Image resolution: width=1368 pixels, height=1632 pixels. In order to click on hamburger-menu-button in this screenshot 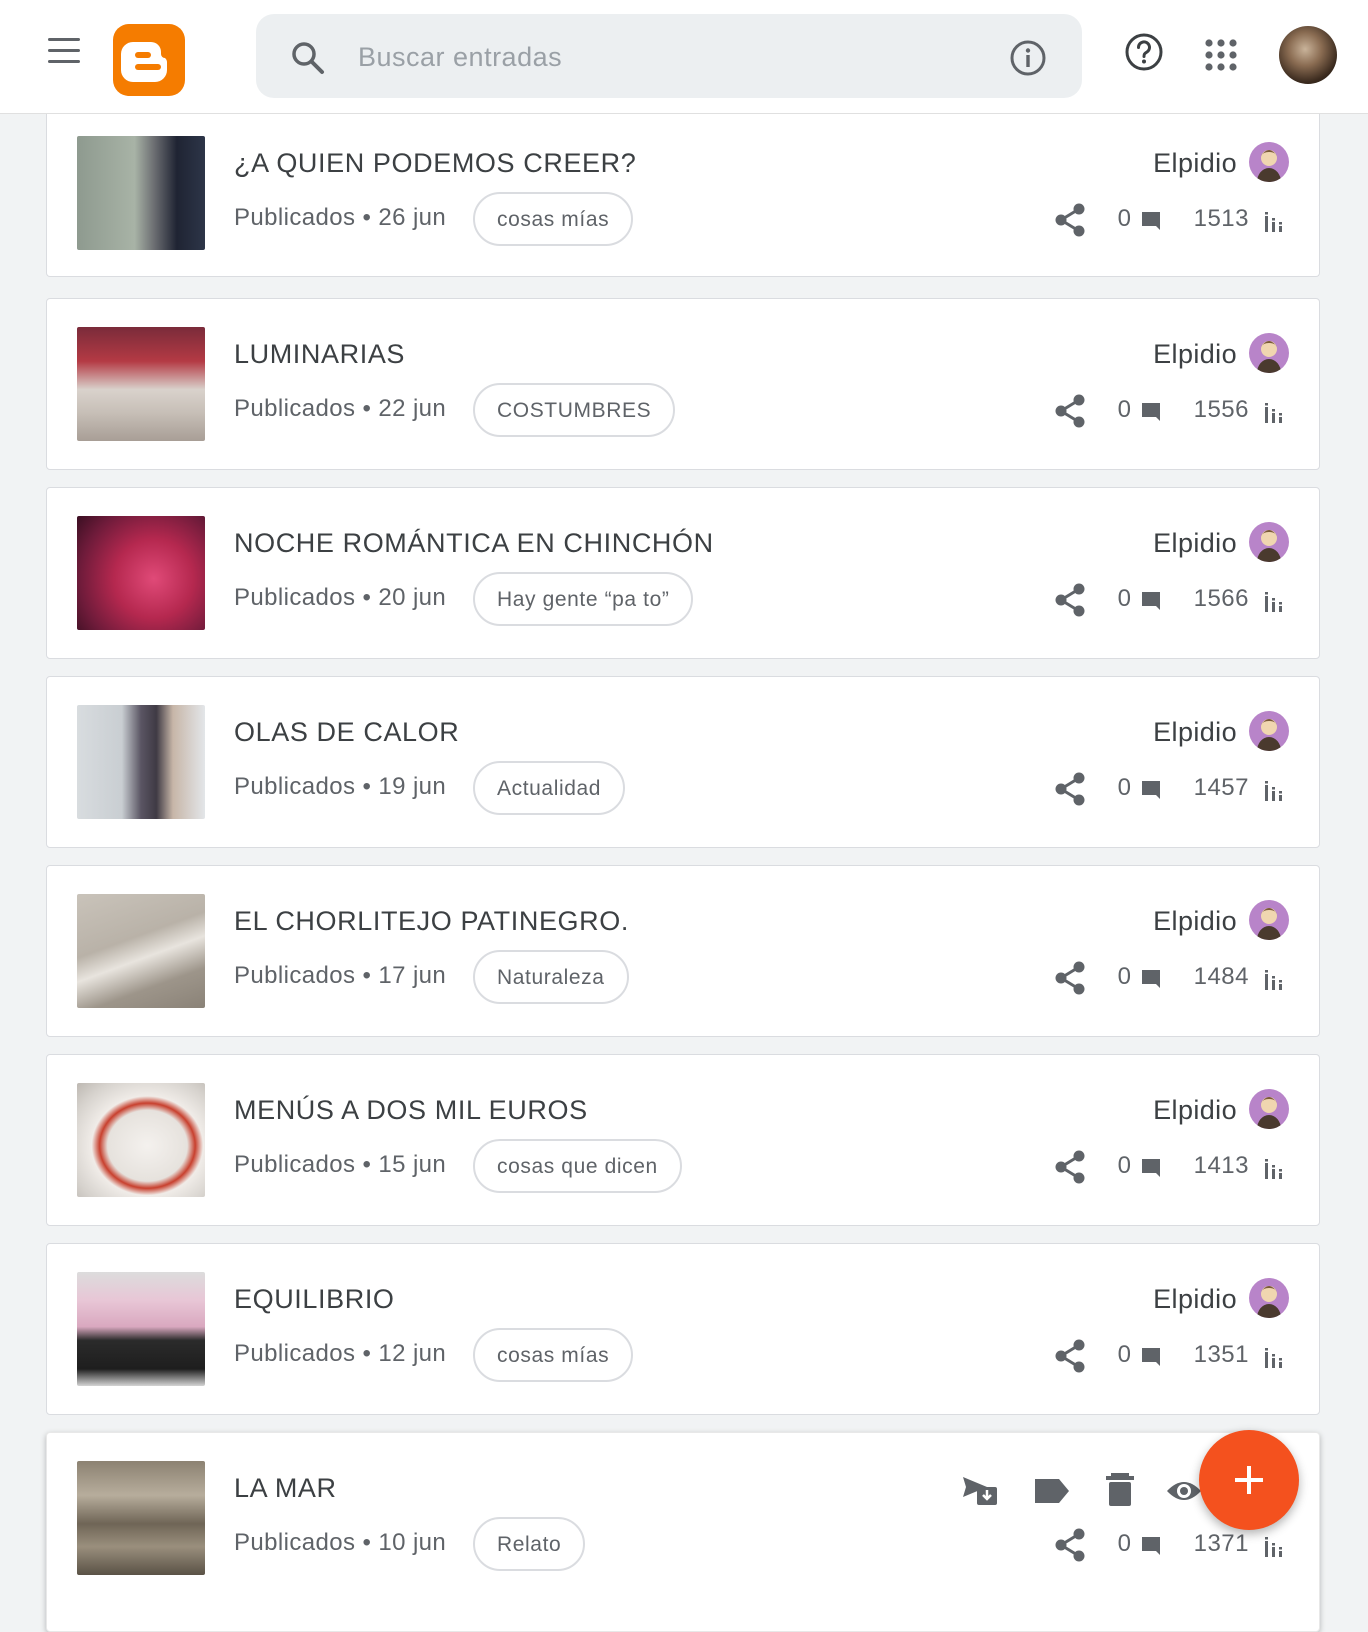, I will do `click(64, 53)`.